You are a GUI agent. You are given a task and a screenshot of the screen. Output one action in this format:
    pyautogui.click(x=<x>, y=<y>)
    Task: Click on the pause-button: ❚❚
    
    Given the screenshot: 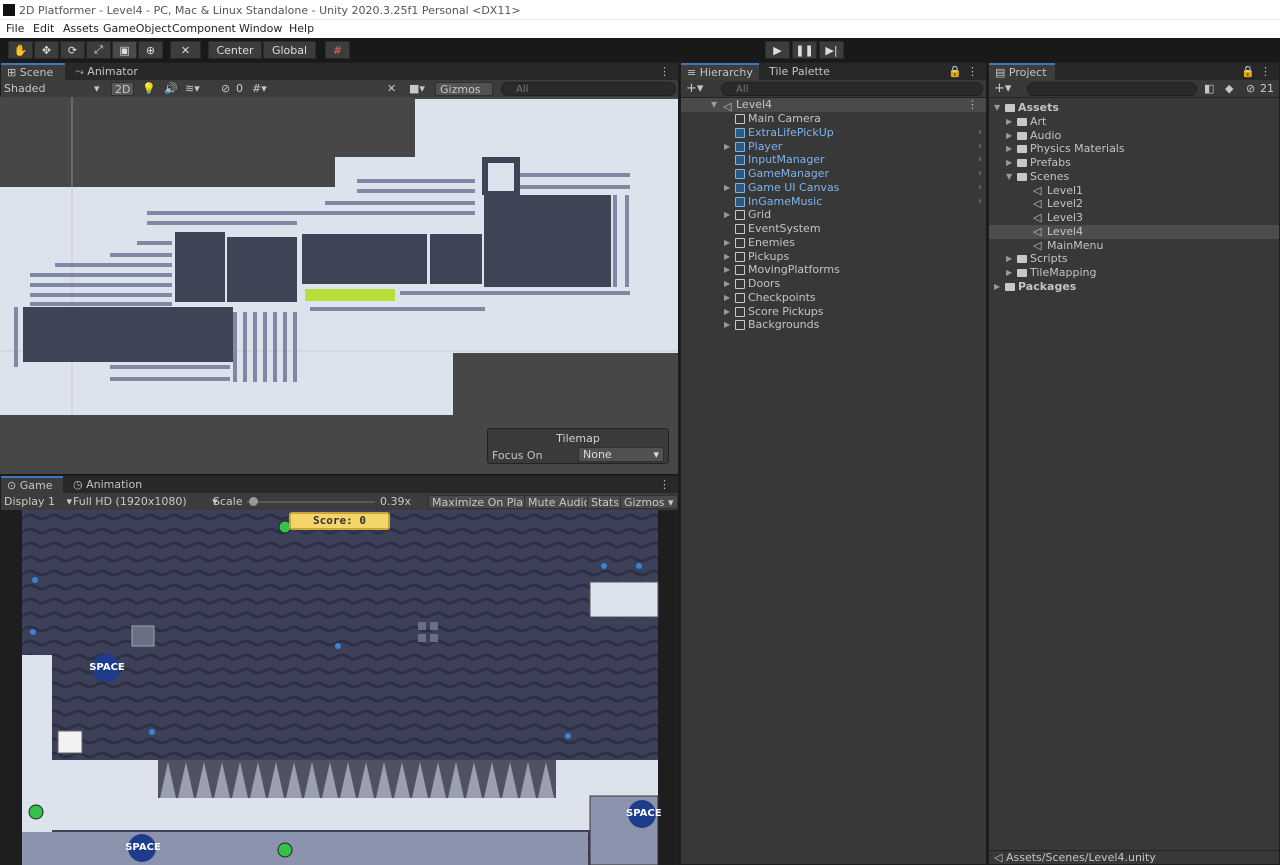 What is the action you would take?
    pyautogui.click(x=804, y=50)
    